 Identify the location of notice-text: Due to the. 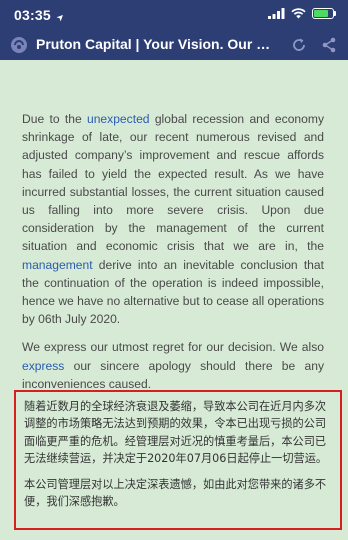
(54, 119).